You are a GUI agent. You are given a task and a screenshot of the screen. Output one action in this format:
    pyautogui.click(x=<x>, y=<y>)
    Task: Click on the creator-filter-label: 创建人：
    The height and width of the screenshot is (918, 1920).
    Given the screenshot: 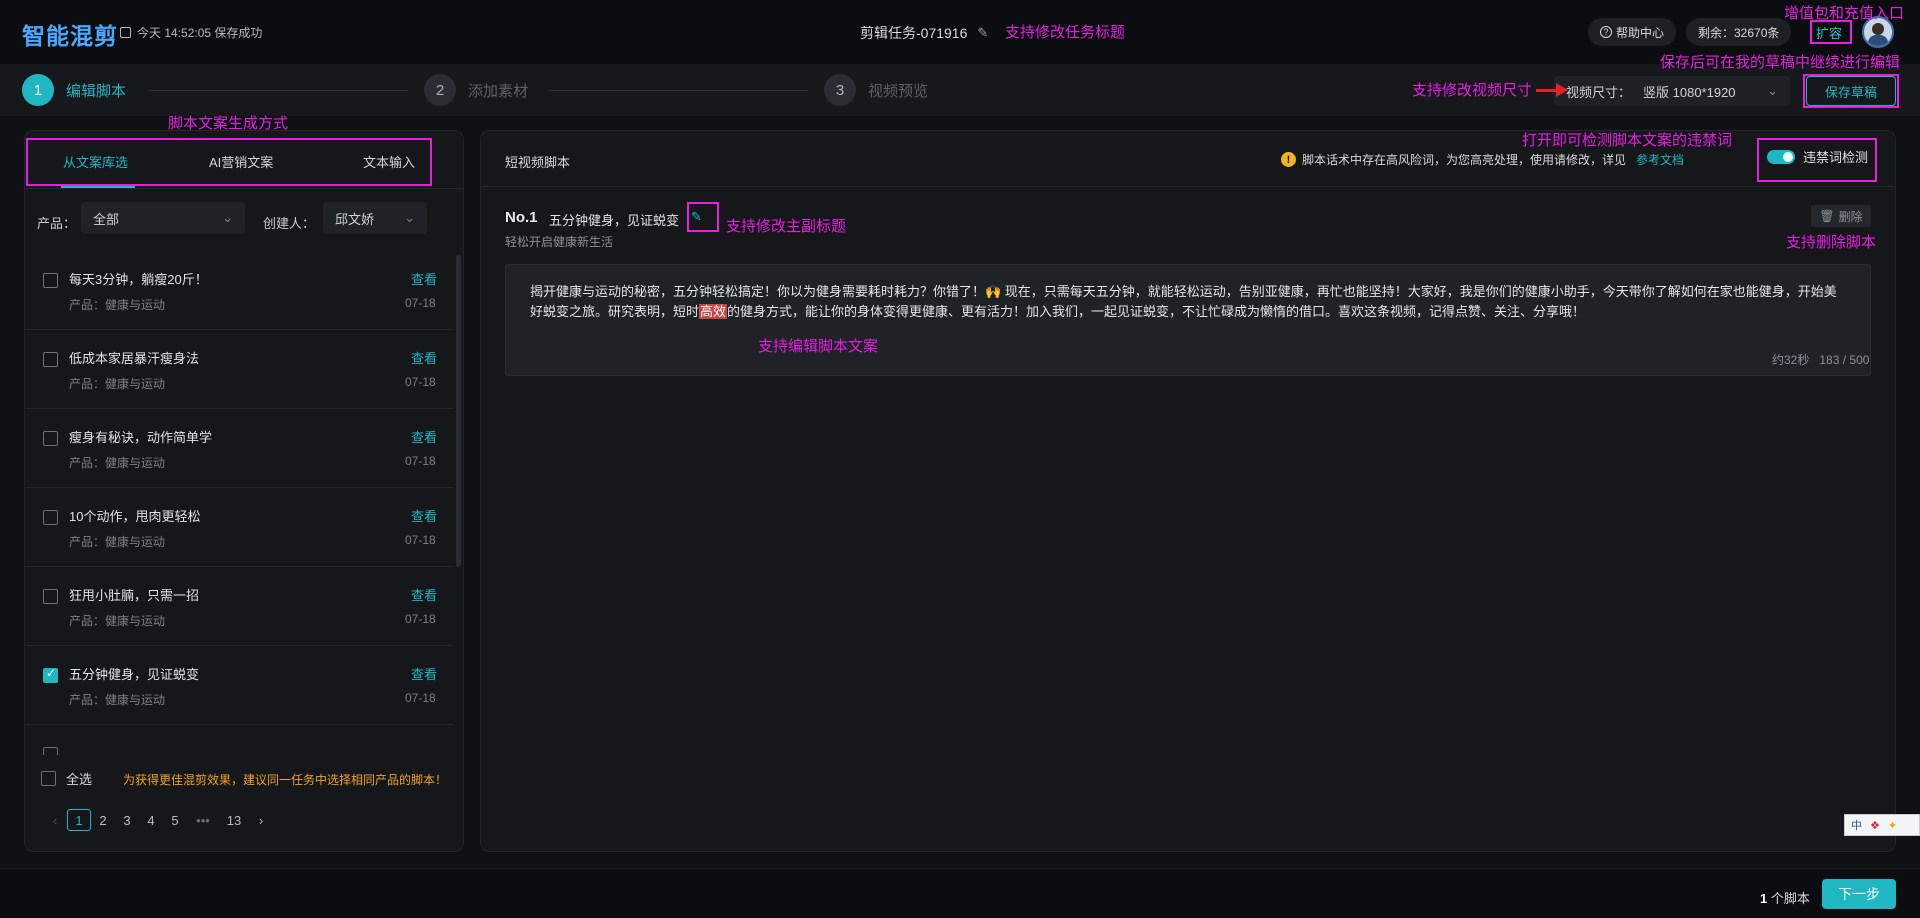 What is the action you would take?
    pyautogui.click(x=289, y=223)
    